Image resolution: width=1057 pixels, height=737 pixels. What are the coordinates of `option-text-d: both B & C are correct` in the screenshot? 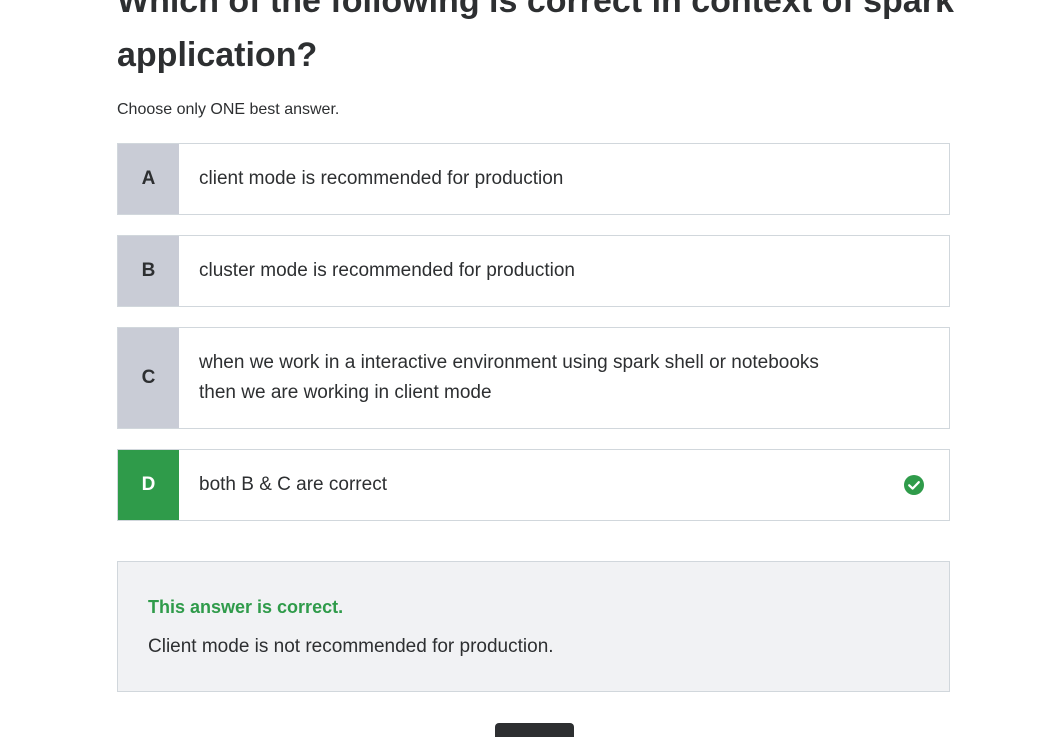 It's located at (293, 484).